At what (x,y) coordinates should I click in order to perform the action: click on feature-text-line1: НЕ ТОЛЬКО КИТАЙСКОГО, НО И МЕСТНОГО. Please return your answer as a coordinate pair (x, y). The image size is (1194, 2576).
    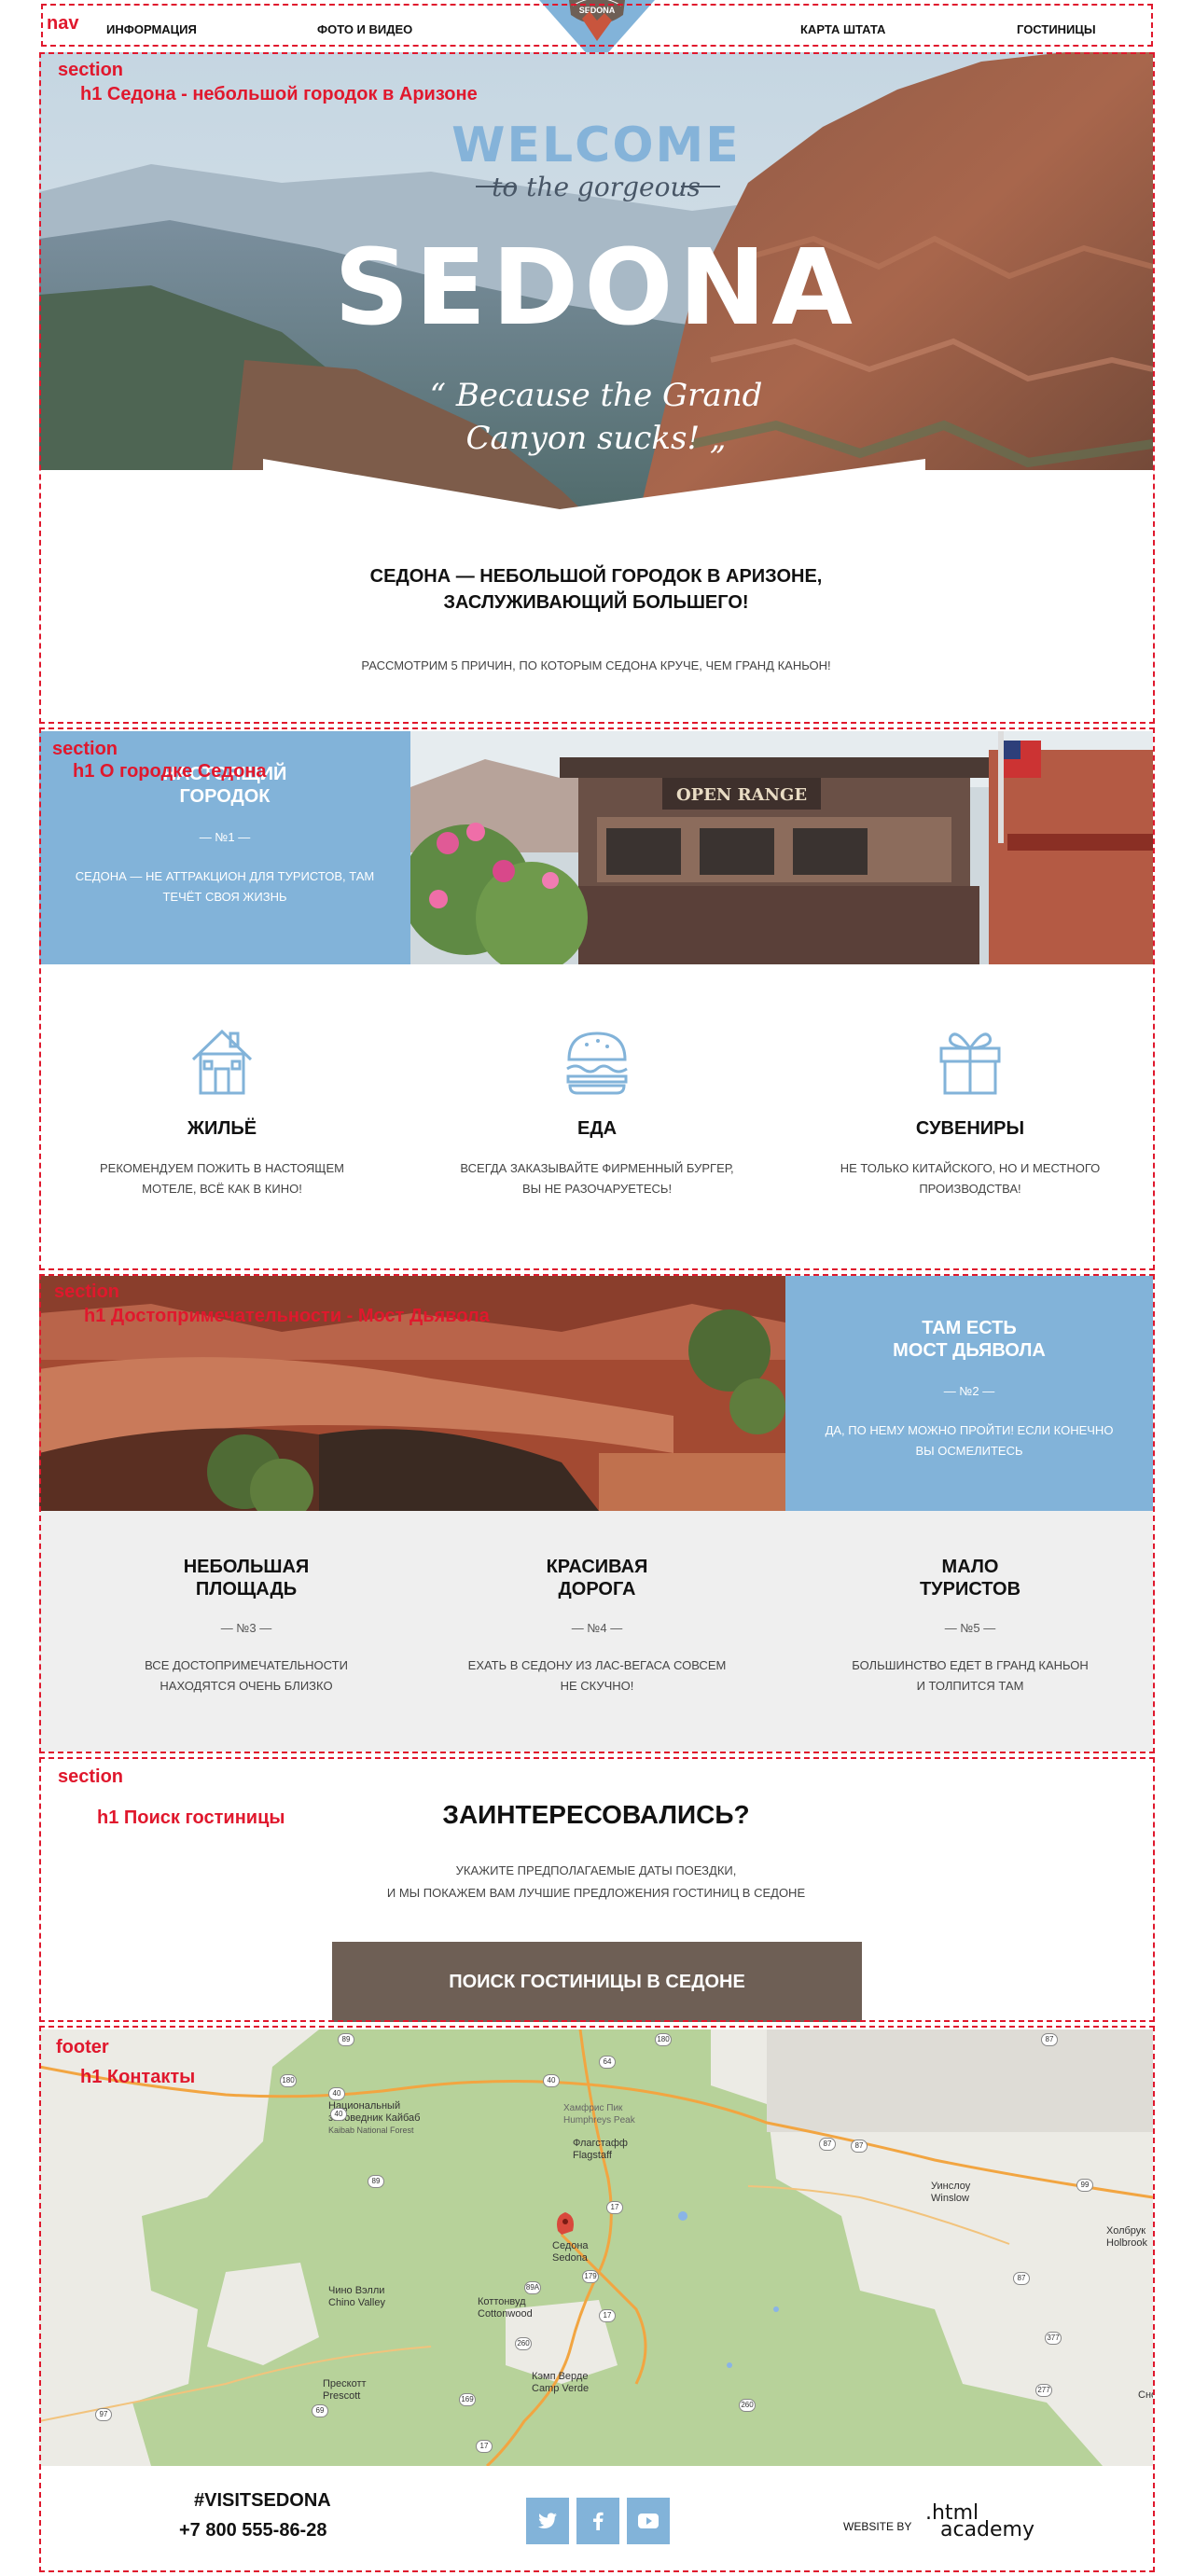
    Looking at the image, I should click on (970, 1168).